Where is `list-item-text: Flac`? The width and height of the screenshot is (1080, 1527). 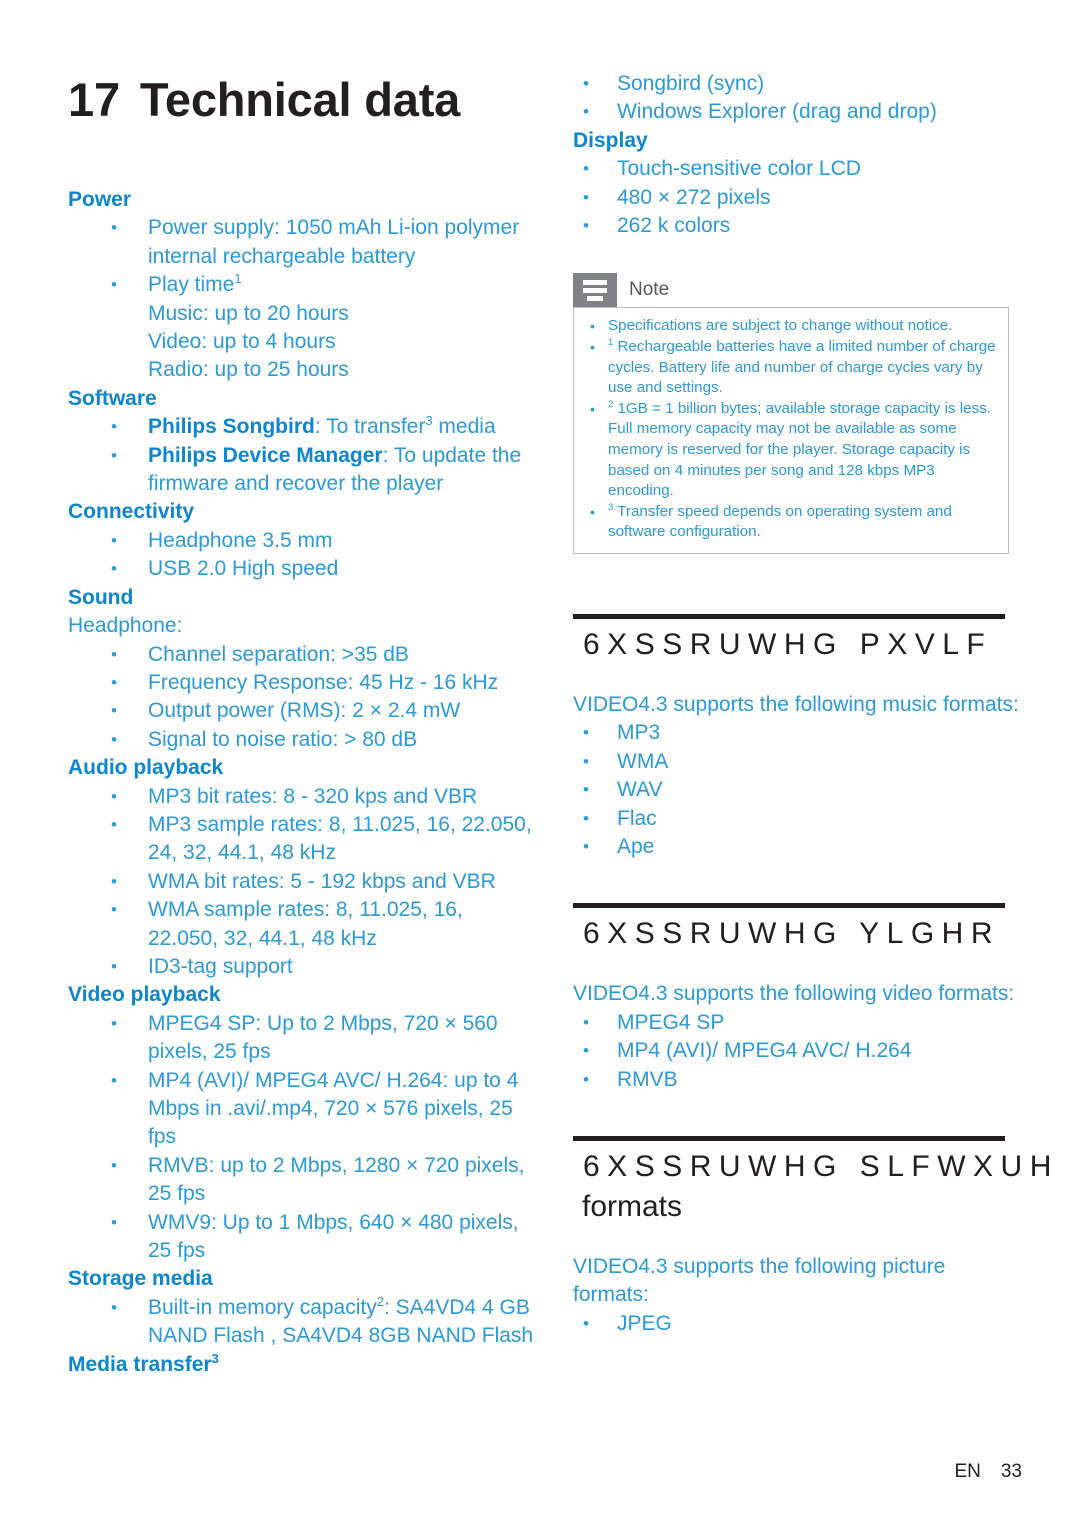 list-item-text: Flac is located at coordinates (637, 818).